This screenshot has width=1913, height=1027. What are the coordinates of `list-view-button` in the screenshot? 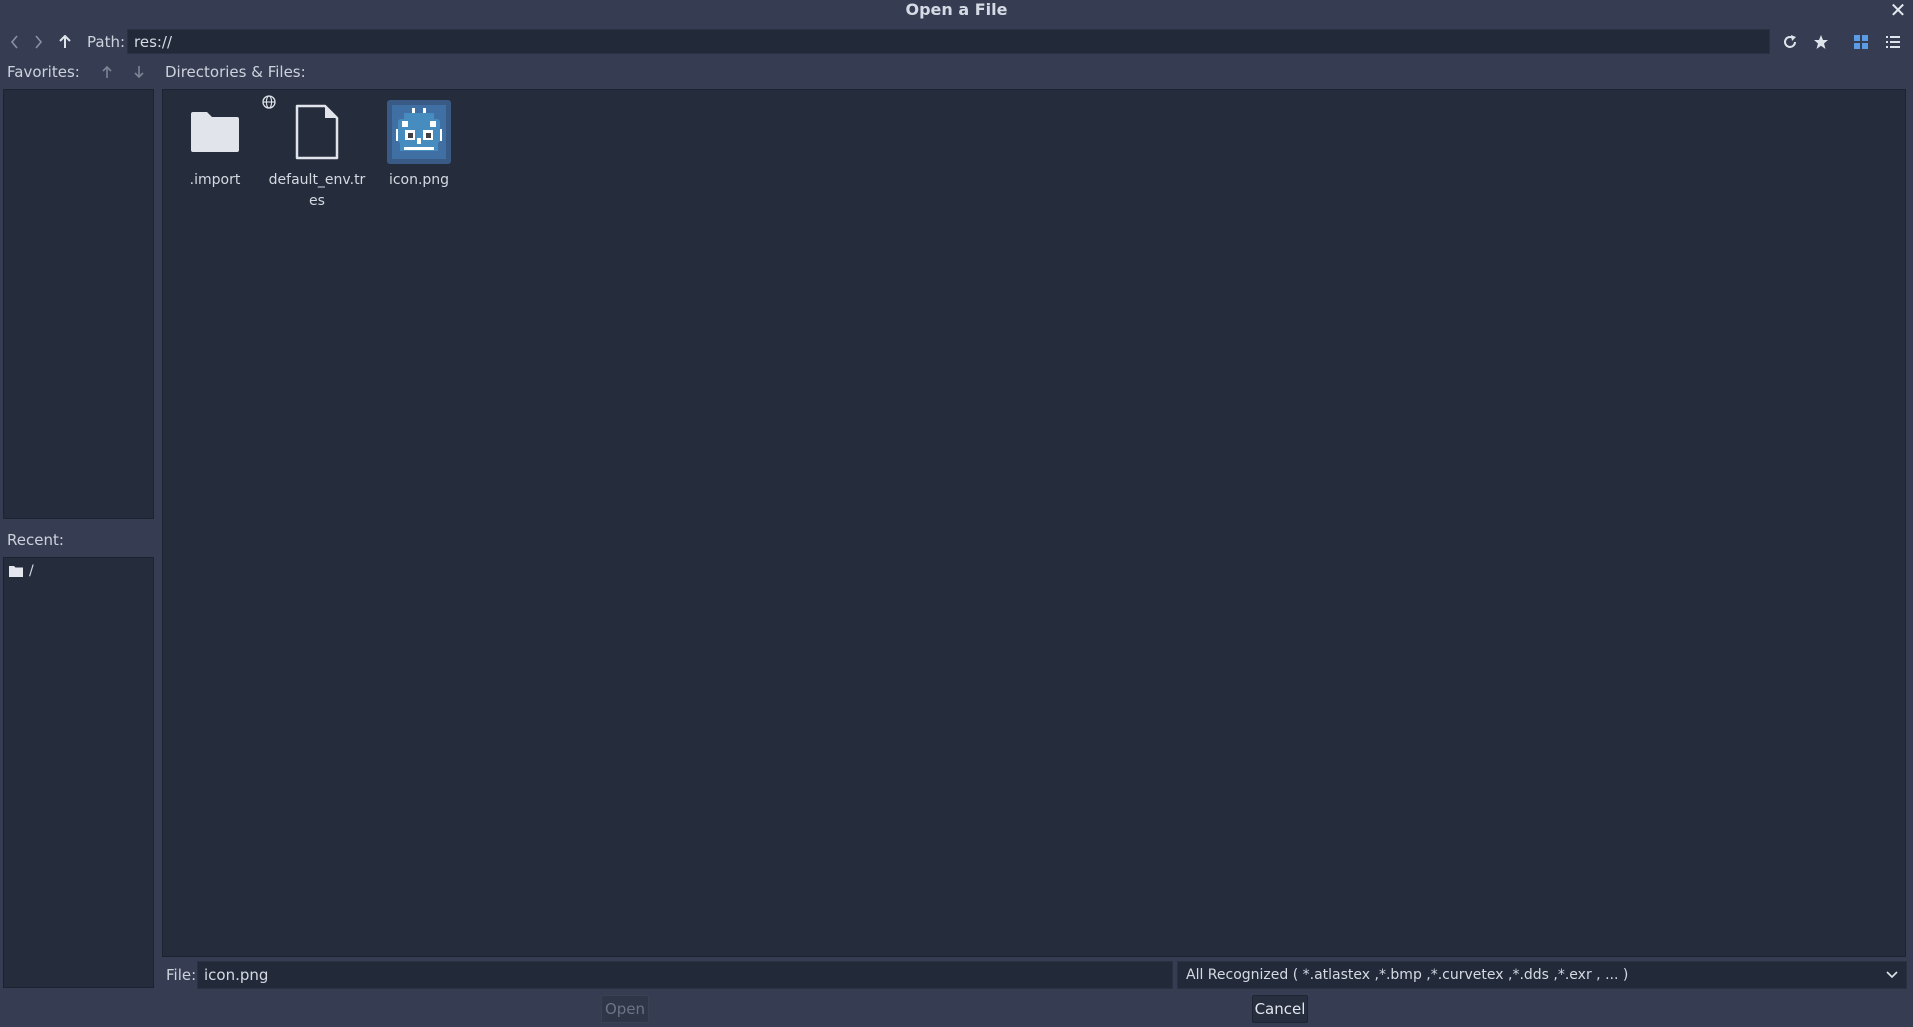 It's located at (1893, 42).